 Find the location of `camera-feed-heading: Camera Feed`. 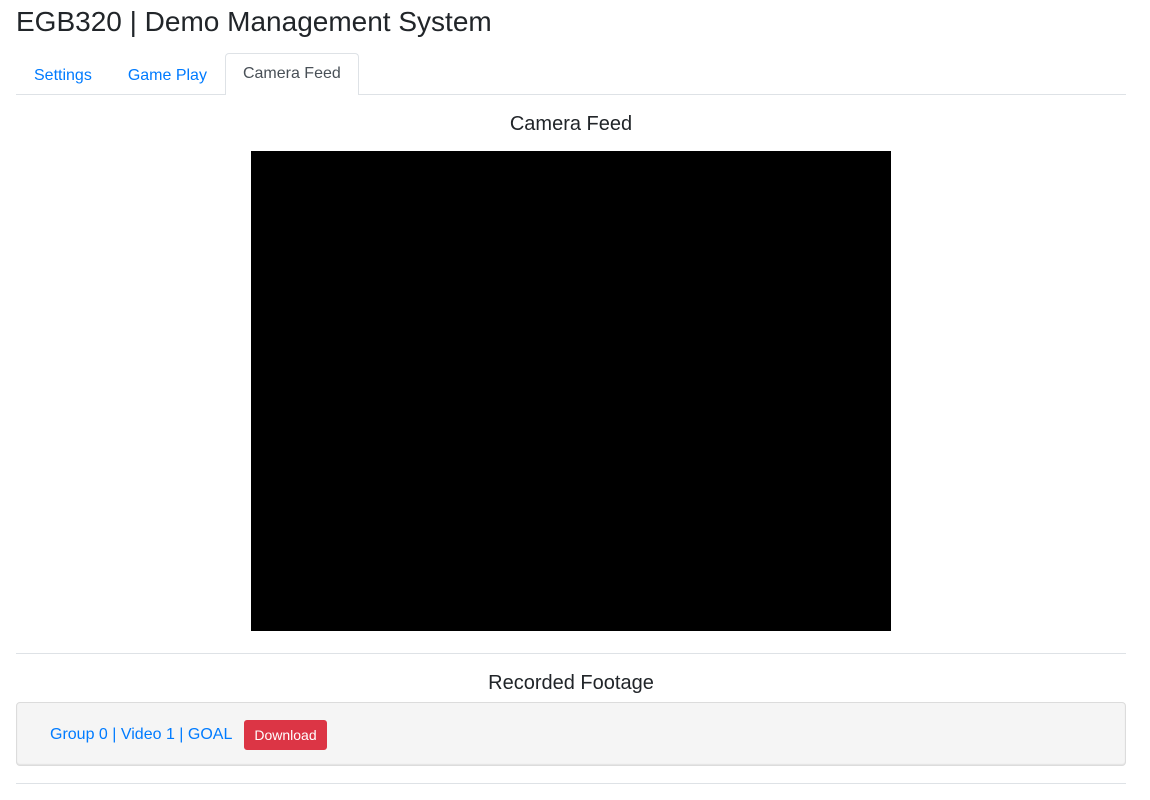

camera-feed-heading: Camera Feed is located at coordinates (571, 124).